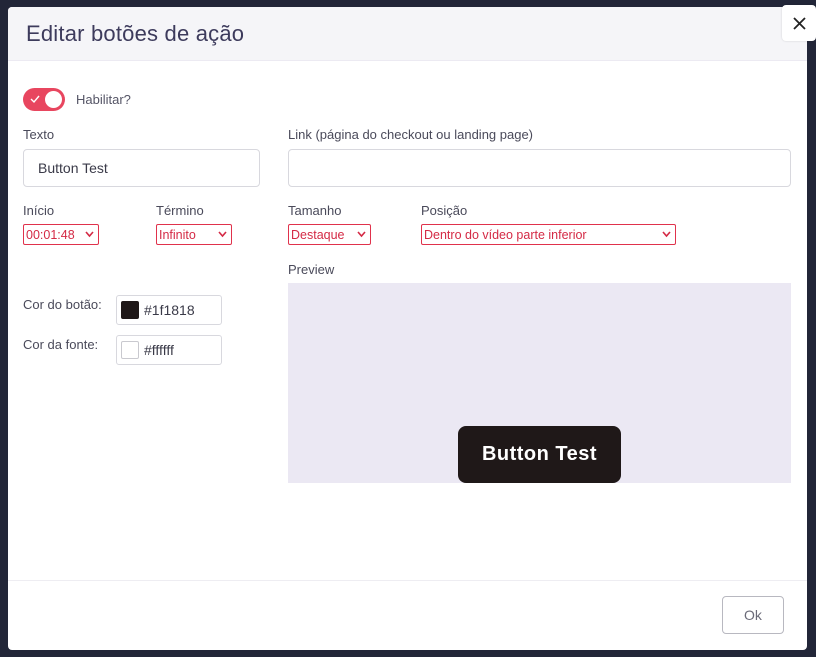 The image size is (816, 657). I want to click on position-label: Posição, so click(444, 210).